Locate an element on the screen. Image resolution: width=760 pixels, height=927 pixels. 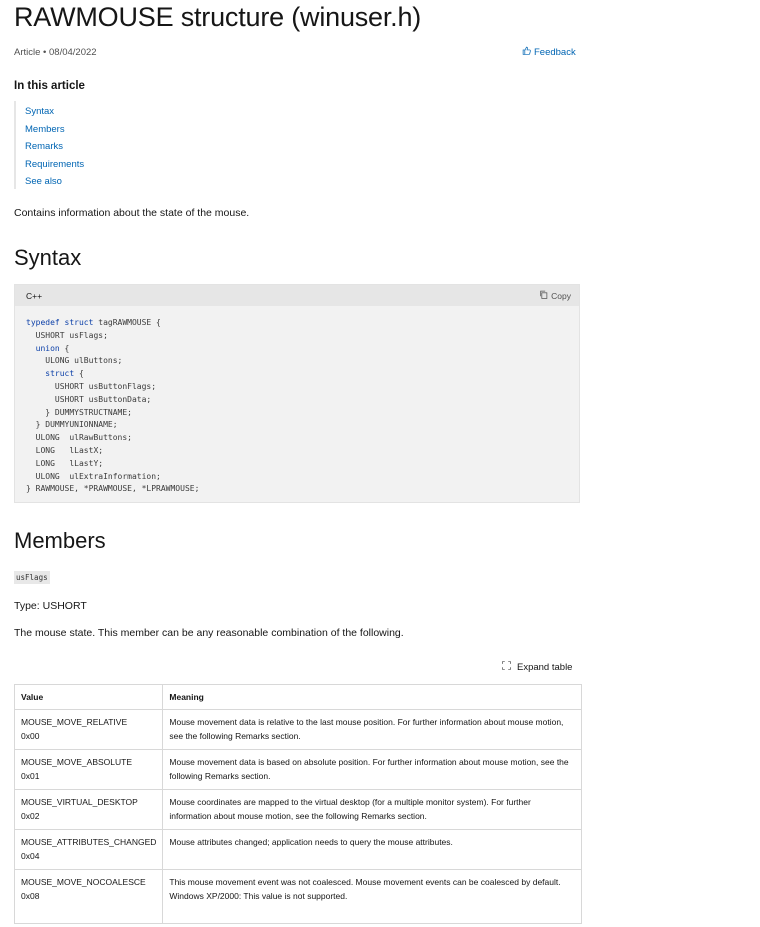
code-line: USHORT usButtonData; is located at coordinates (112, 400).